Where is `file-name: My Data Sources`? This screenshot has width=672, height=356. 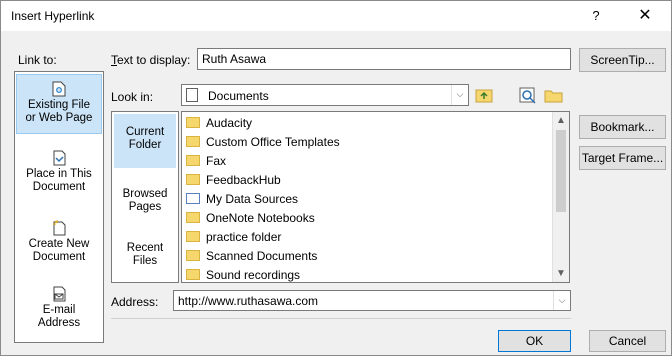
file-name: My Data Sources is located at coordinates (252, 199).